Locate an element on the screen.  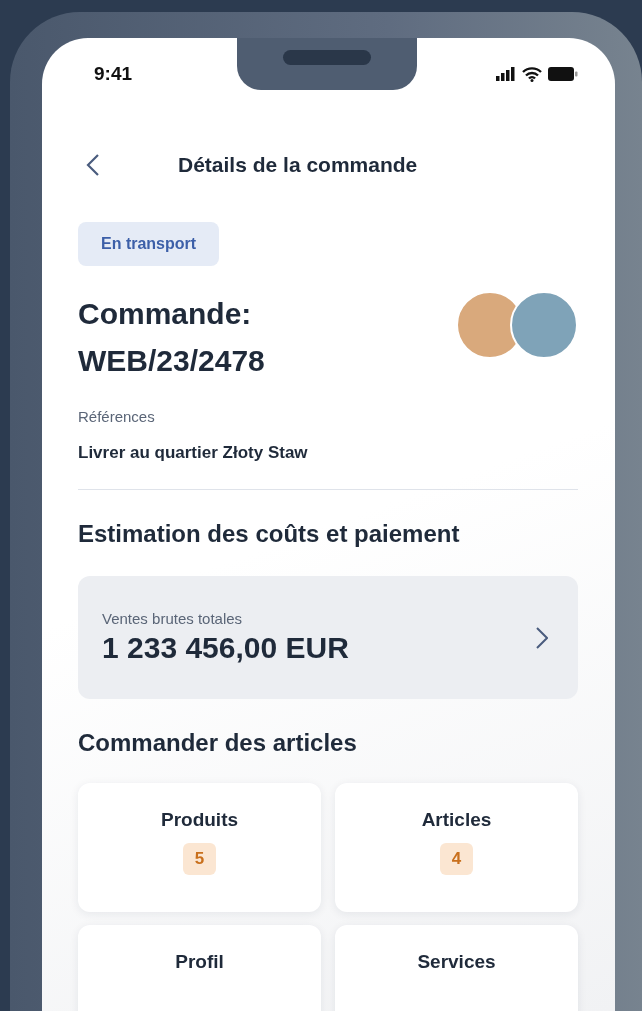
category-tile: Produits 5 is located at coordinates (199, 847).